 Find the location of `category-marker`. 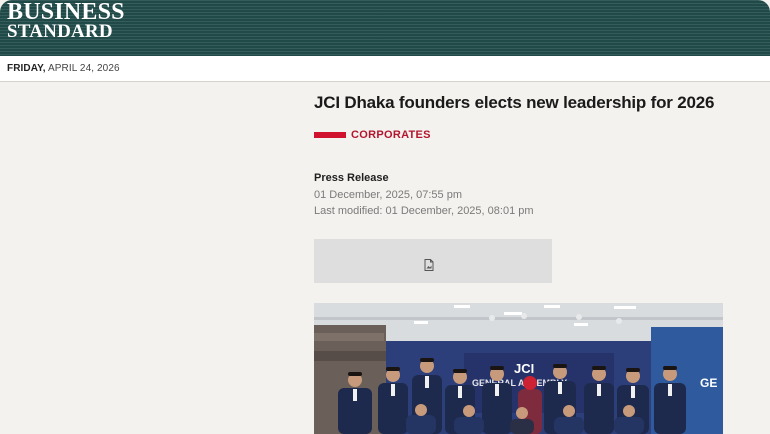

category-marker is located at coordinates (330, 135).